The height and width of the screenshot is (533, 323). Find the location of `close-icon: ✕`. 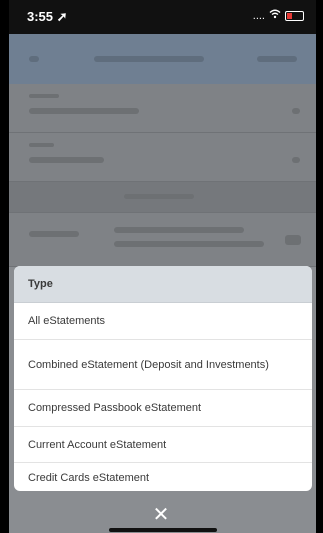

close-icon: ✕ is located at coordinates (161, 515).